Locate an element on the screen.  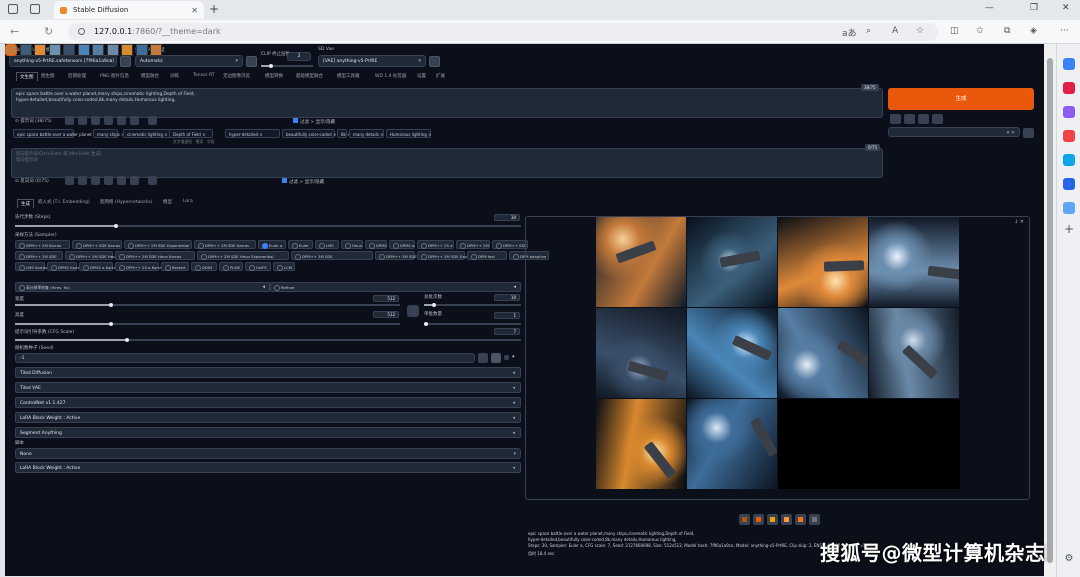
read-aloud-icon: aあ is located at coordinates (849, 32).